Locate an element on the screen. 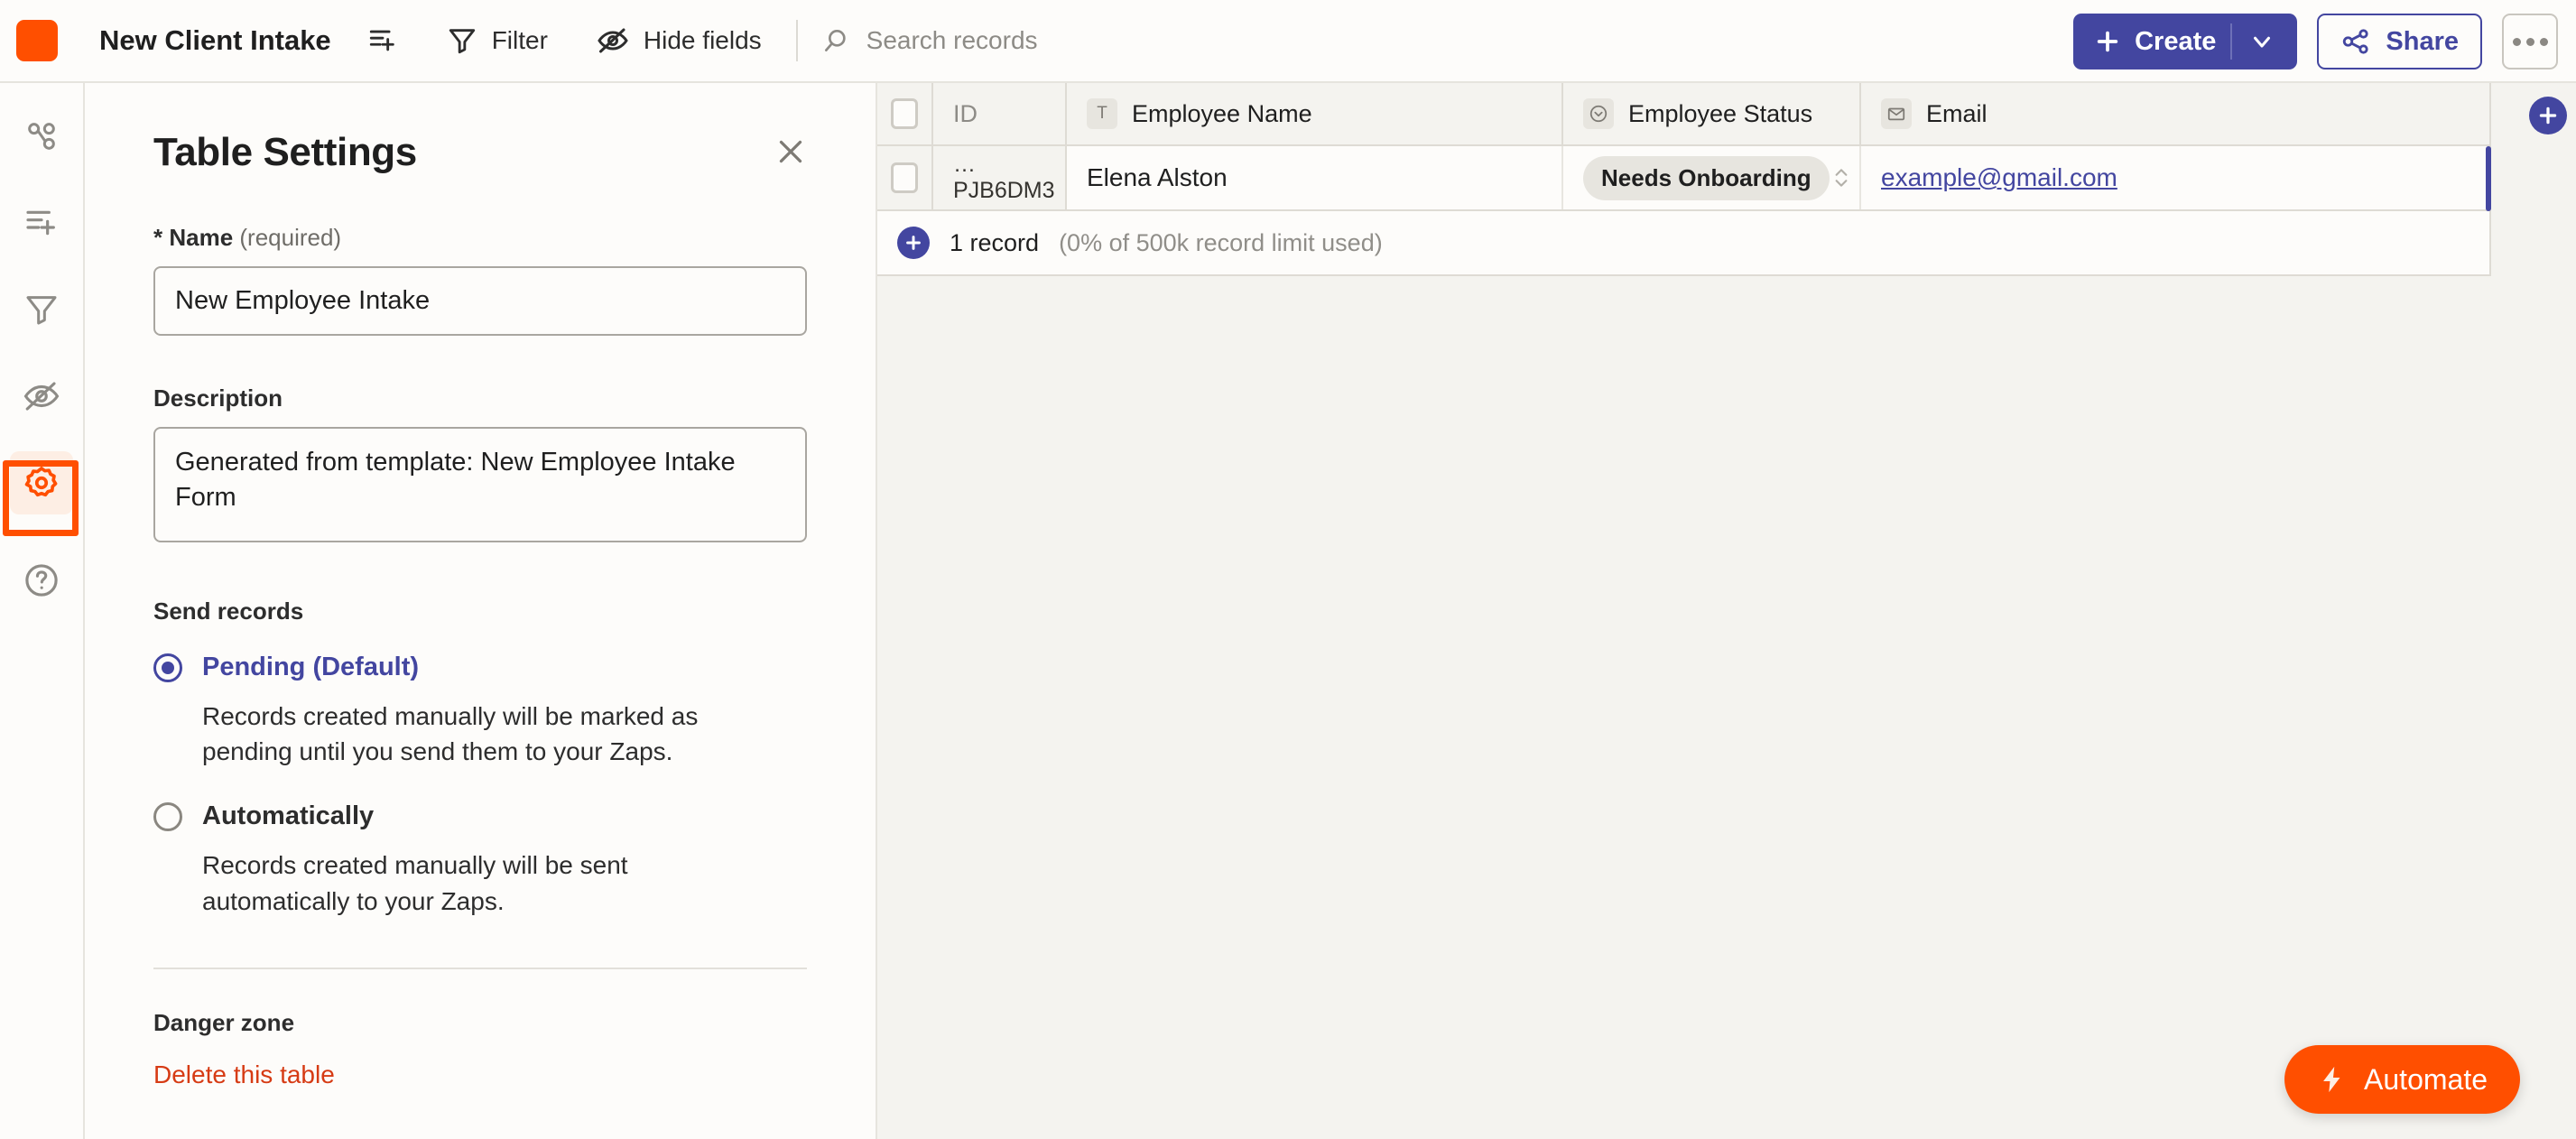 The width and height of the screenshot is (2576, 1139). automate-button: Automate is located at coordinates (2402, 1079).